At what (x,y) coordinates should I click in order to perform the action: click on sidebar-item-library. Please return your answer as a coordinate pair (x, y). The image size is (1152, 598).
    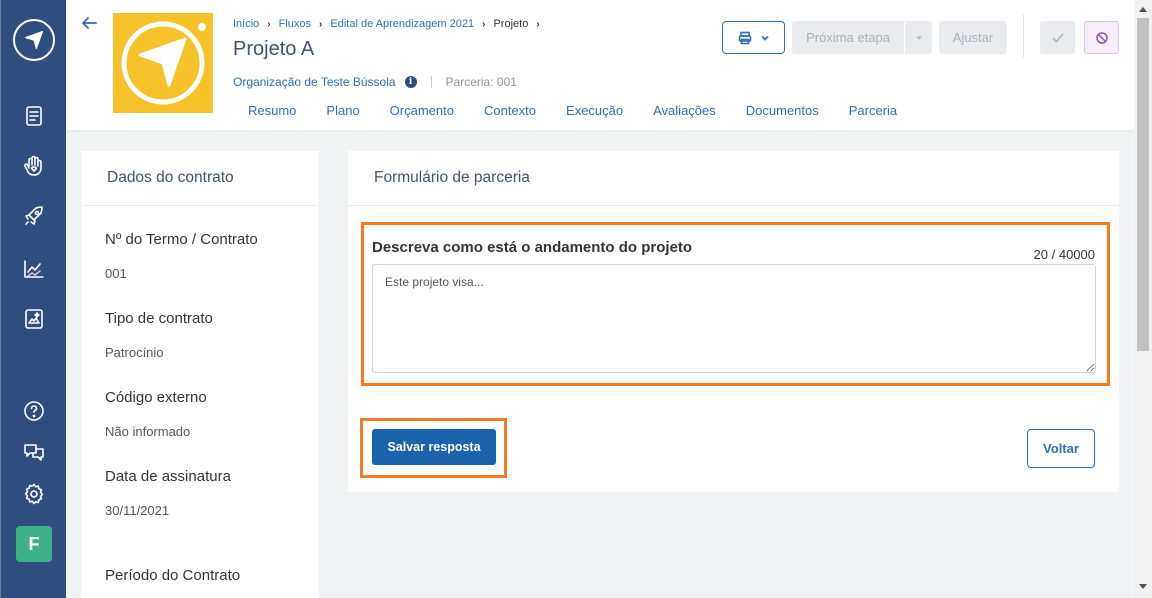
    Looking at the image, I should click on (34, 319).